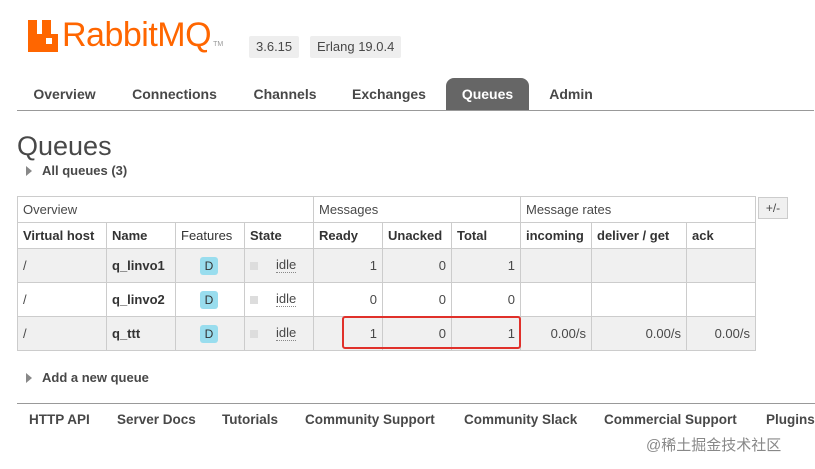 Image resolution: width=815 pixels, height=469 pixels. I want to click on footer-link-commercial-support: Commercial Support, so click(670, 419).